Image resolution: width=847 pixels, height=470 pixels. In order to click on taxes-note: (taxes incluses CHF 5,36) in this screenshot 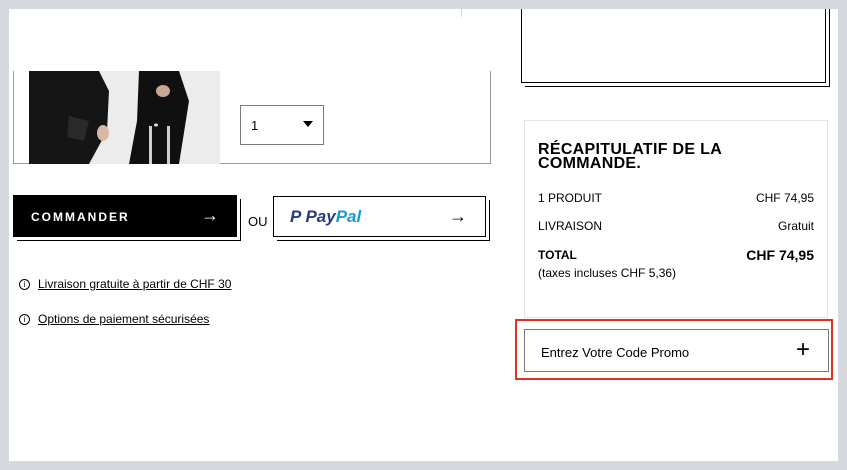, I will do `click(607, 273)`.